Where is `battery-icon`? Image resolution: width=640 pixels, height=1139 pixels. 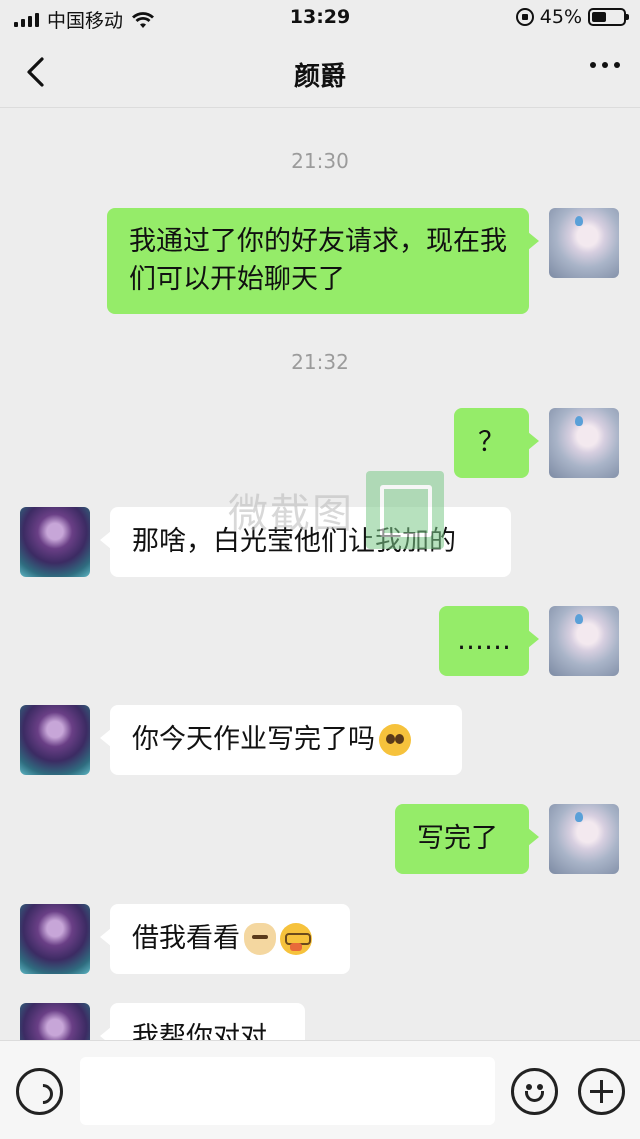 battery-icon is located at coordinates (608, 17).